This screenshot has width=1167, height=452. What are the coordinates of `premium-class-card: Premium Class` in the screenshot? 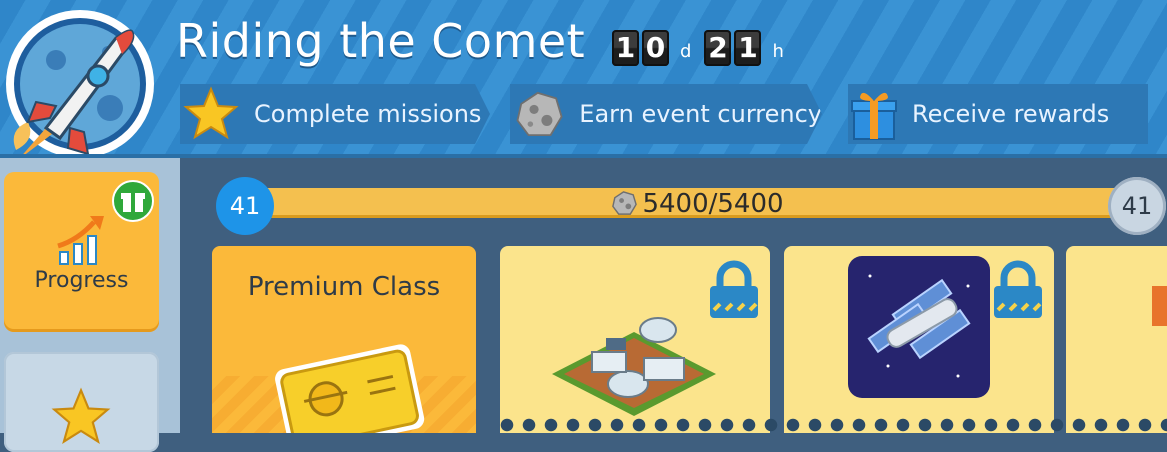 It's located at (344, 339).